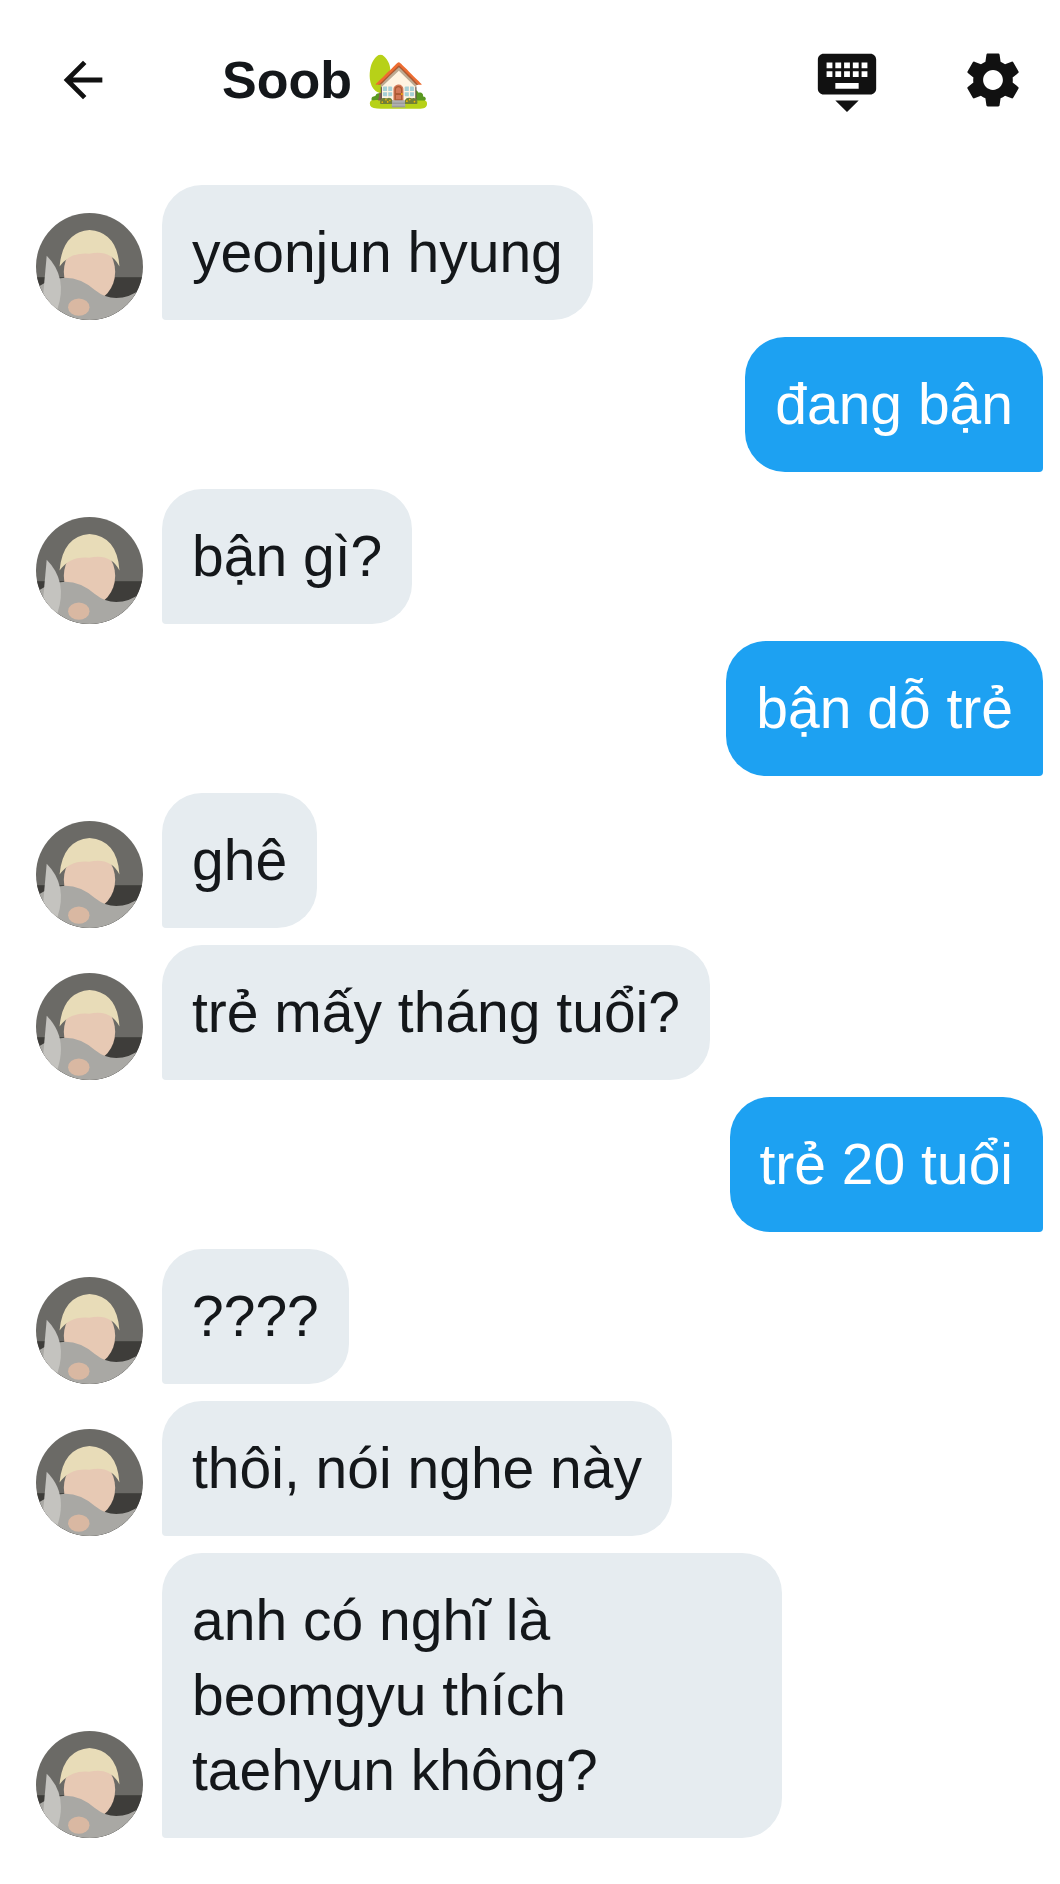 This screenshot has height=1884, width=1060. What do you see at coordinates (240, 860) in the screenshot?
I see `message-bubble: ghê` at bounding box center [240, 860].